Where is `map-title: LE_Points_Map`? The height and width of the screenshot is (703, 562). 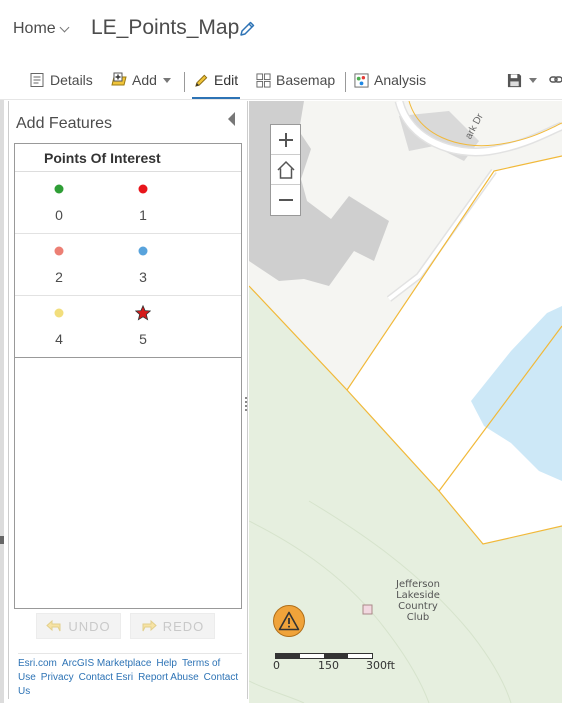 map-title: LE_Points_Map is located at coordinates (165, 27).